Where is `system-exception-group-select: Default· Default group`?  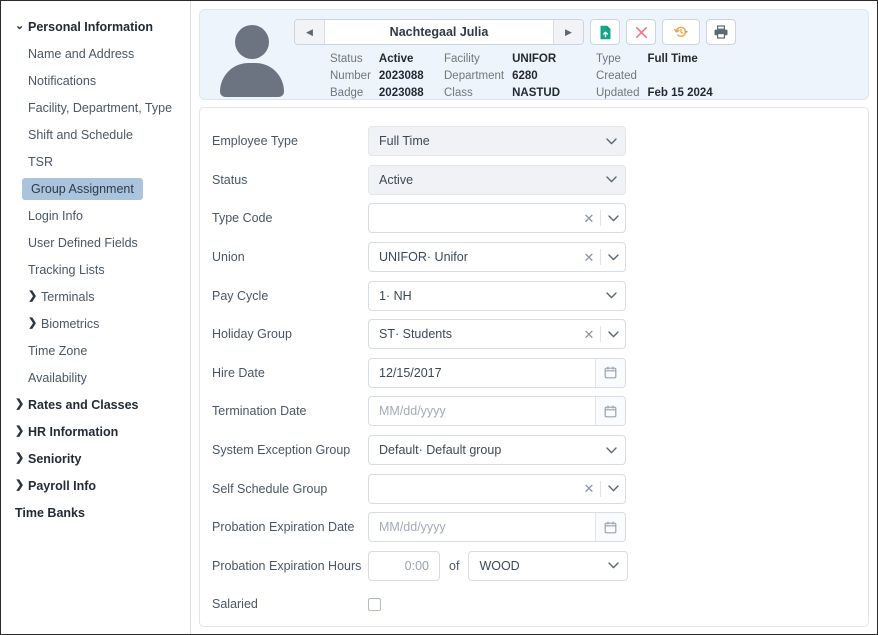 system-exception-group-select: Default· Default group is located at coordinates (497, 450).